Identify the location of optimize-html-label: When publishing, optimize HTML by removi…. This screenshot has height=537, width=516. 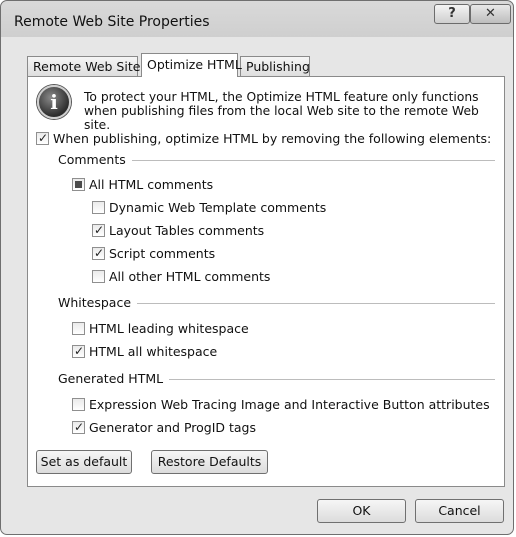
(272, 138).